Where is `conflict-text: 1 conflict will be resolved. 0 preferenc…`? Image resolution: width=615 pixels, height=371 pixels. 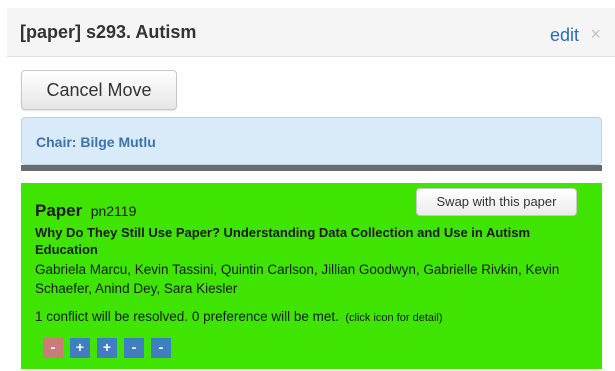 conflict-text: 1 conflict will be resolved. 0 preferenc… is located at coordinates (187, 316).